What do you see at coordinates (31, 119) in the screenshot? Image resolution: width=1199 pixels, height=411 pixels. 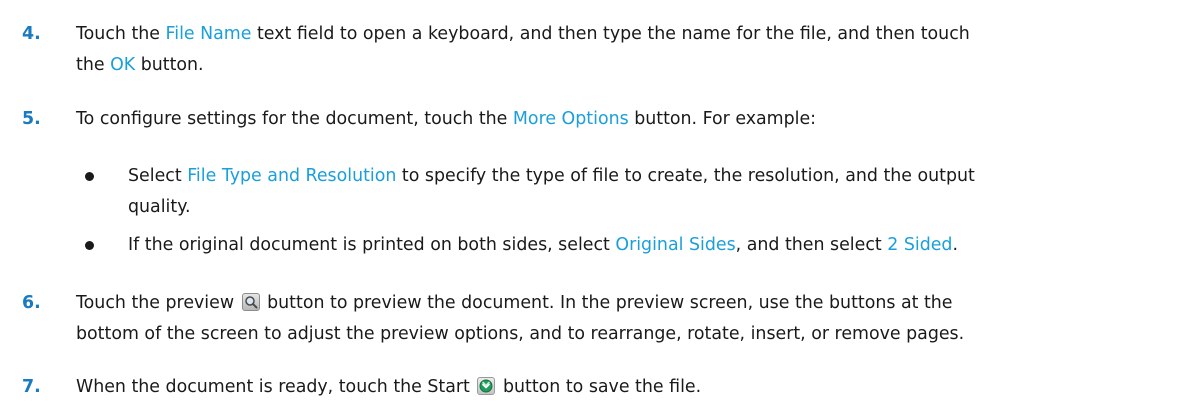 I see `step-number: 5.` at bounding box center [31, 119].